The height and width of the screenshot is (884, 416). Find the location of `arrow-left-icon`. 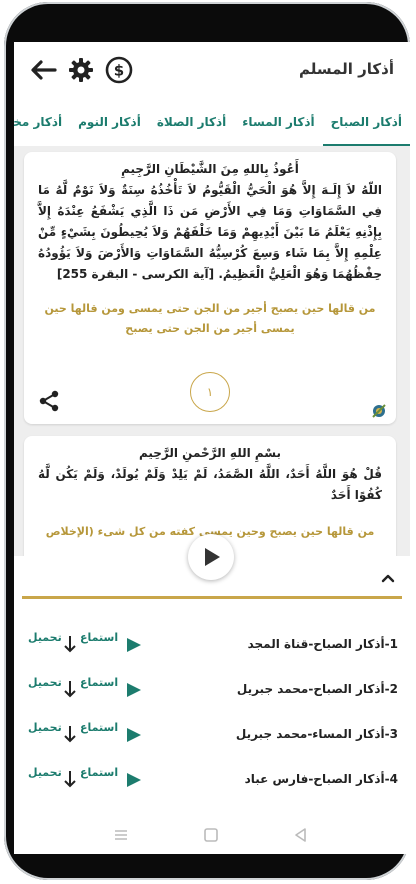

arrow-left-icon is located at coordinates (44, 70).